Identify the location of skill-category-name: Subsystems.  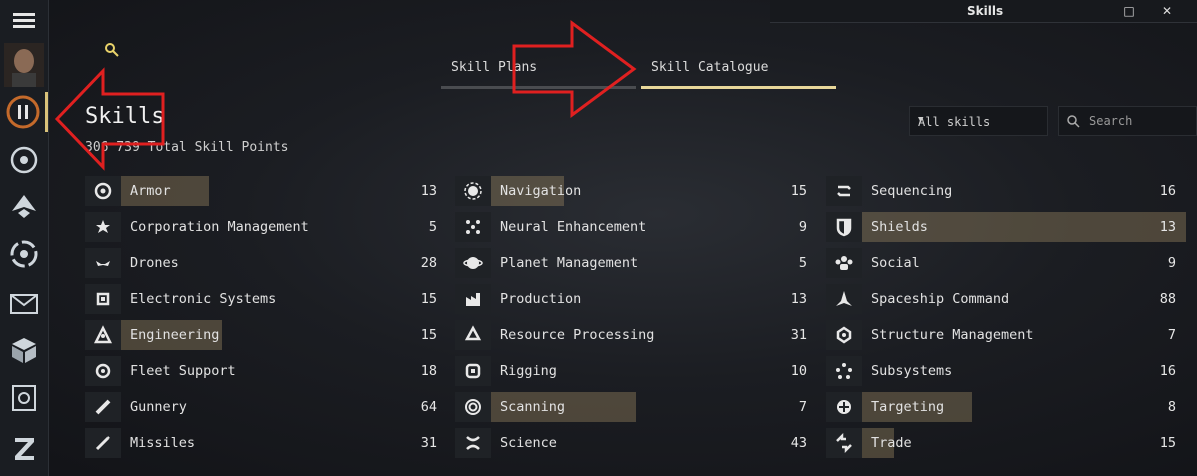
(912, 371).